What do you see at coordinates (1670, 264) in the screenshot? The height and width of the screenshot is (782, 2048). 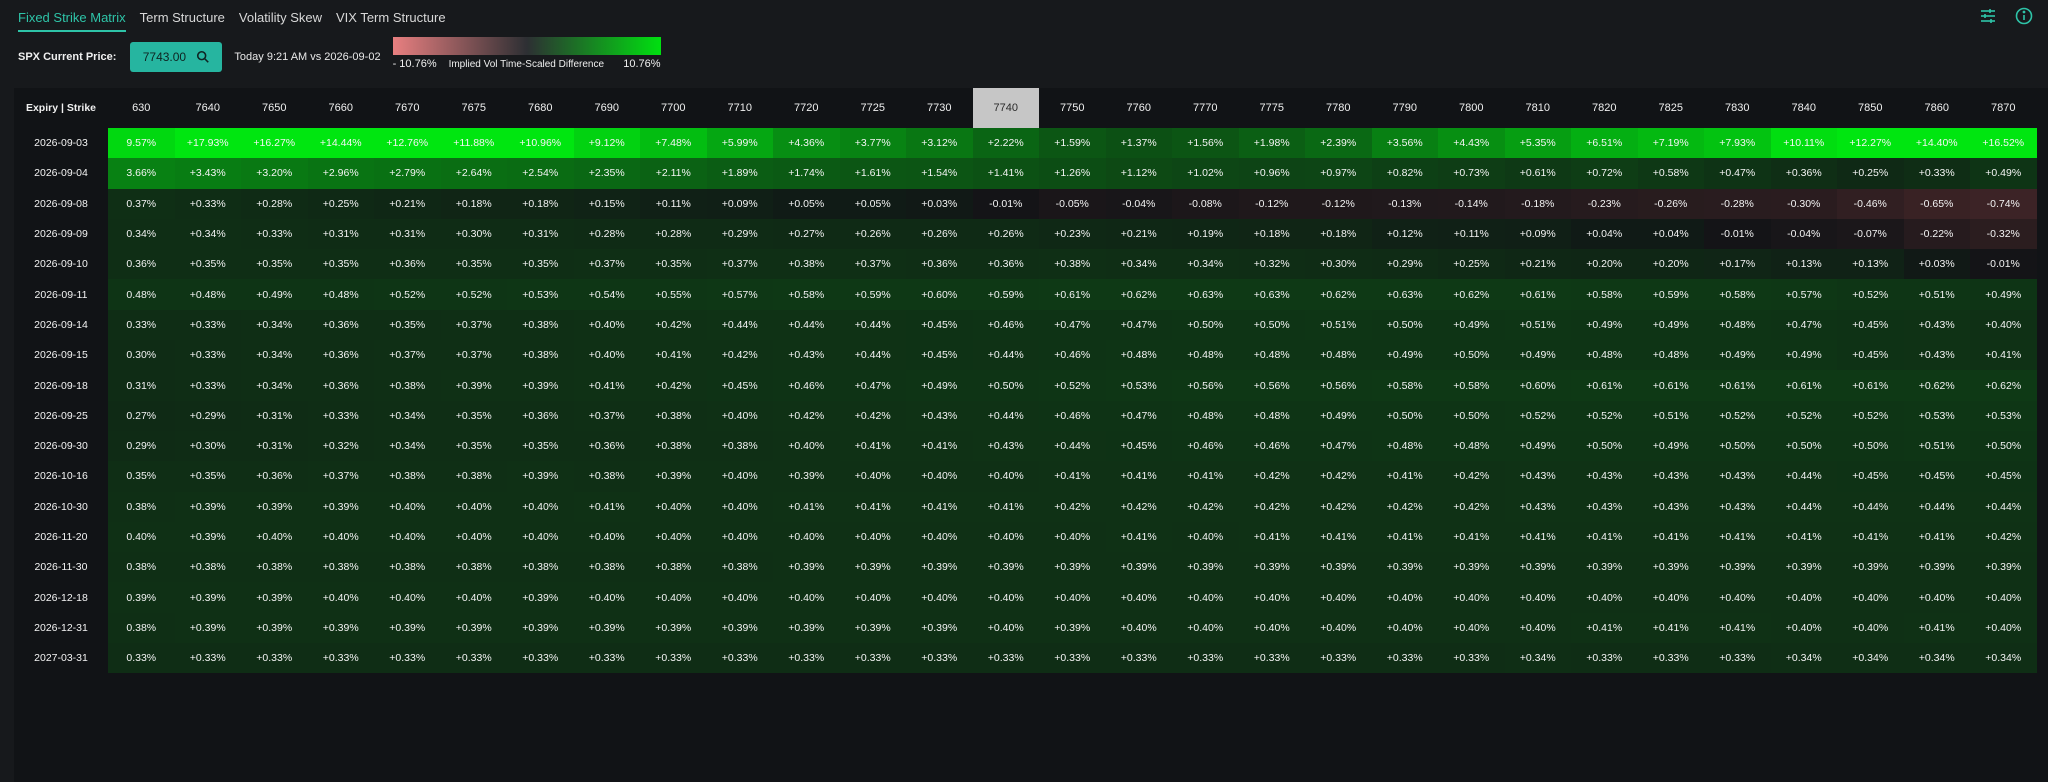 I see `matrix-cell: +0.20%` at bounding box center [1670, 264].